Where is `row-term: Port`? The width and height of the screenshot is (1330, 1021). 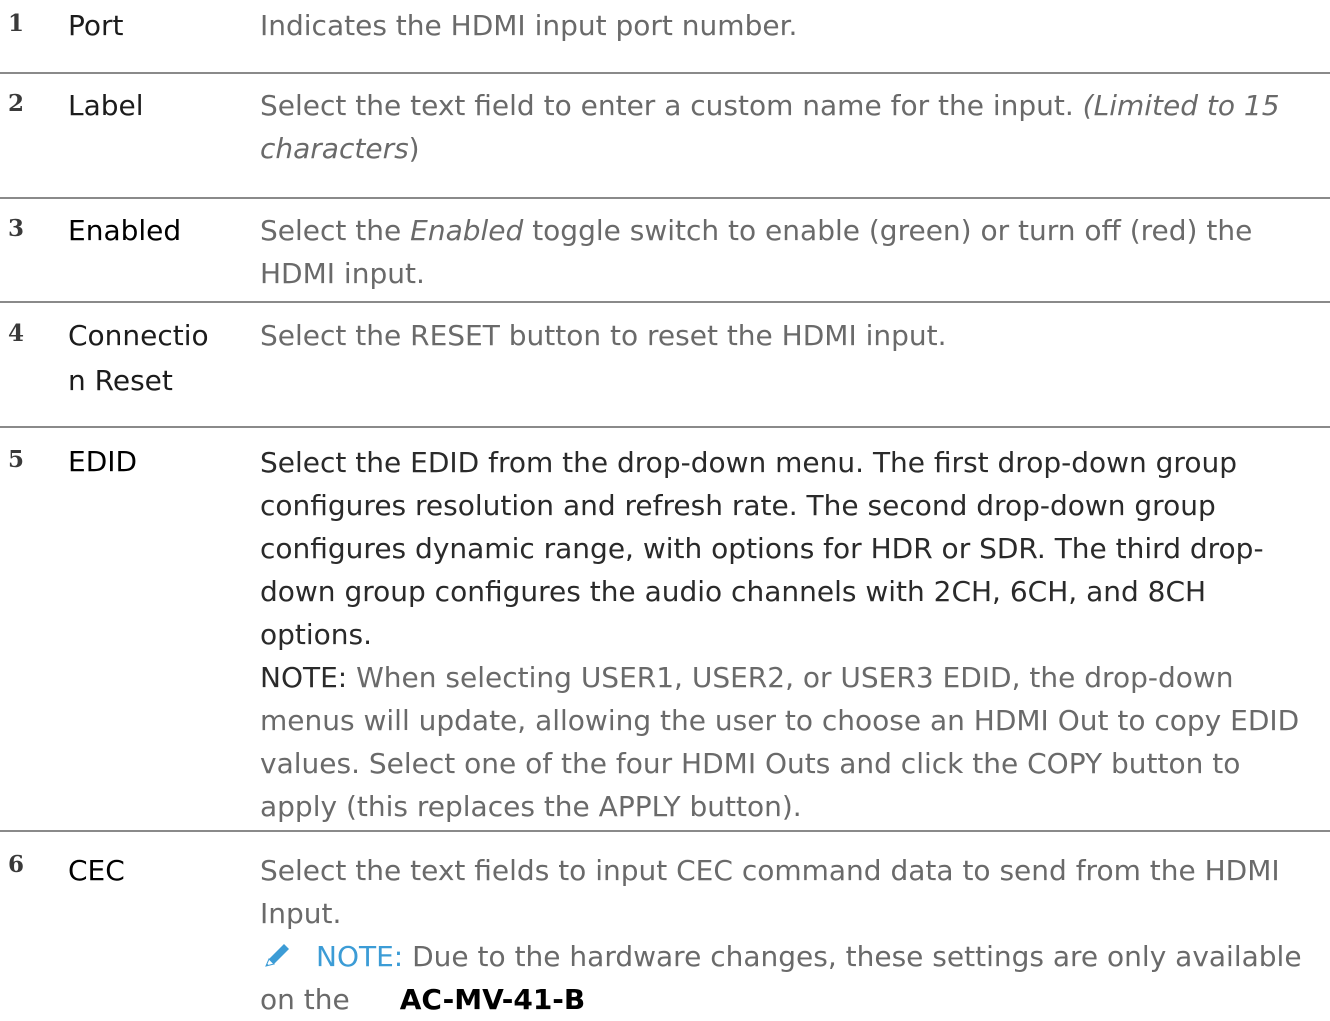 row-term: Port is located at coordinates (96, 25).